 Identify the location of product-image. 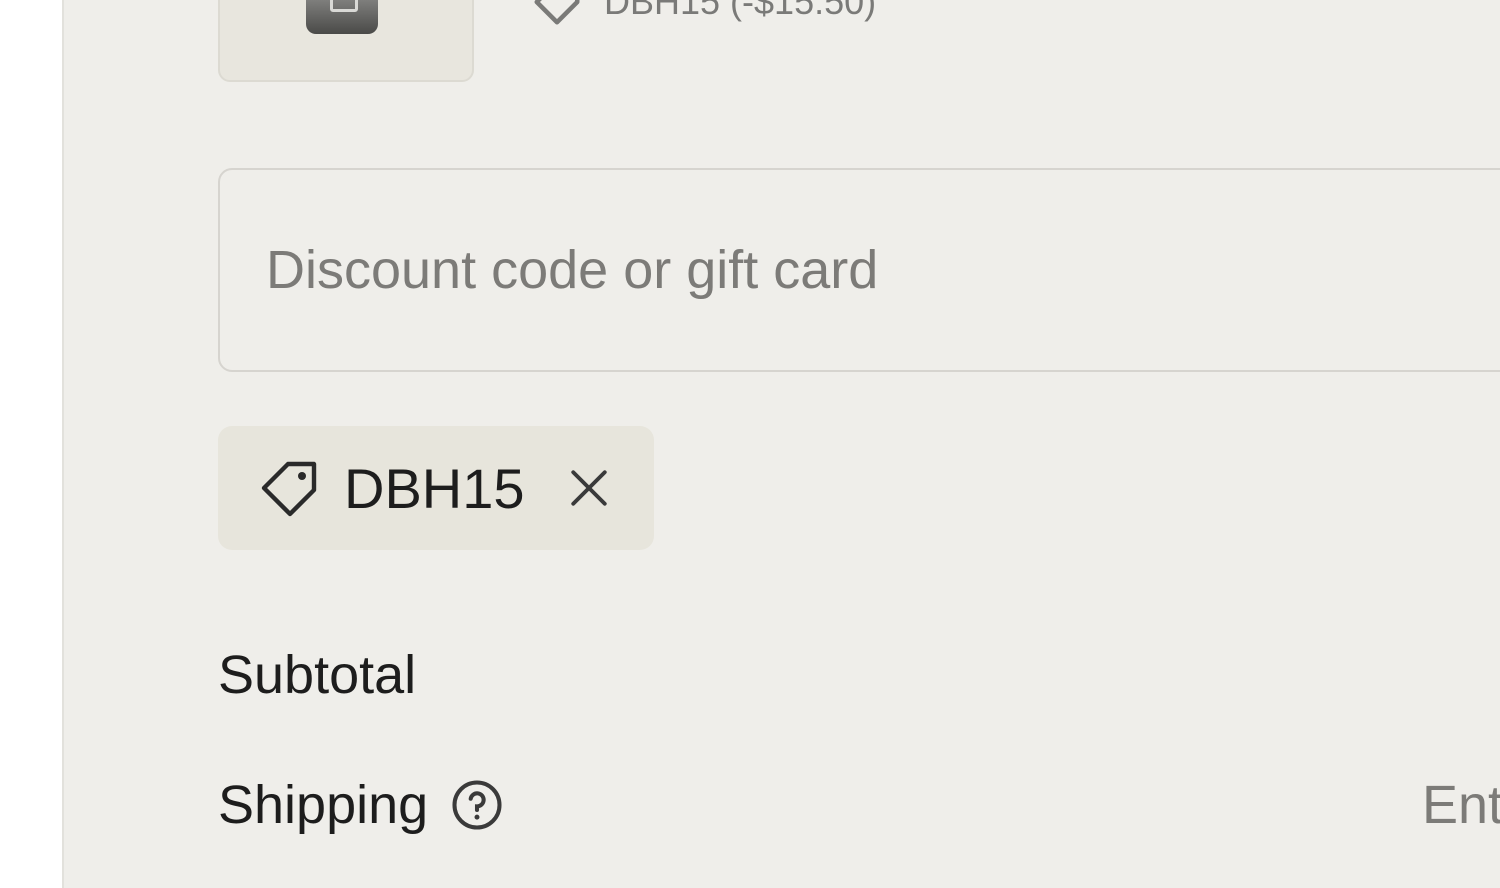
(342, 17).